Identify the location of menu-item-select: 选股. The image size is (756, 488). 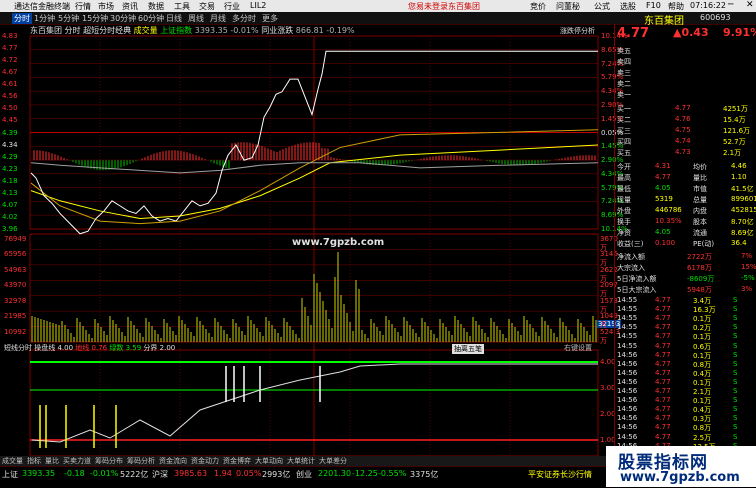
(628, 6).